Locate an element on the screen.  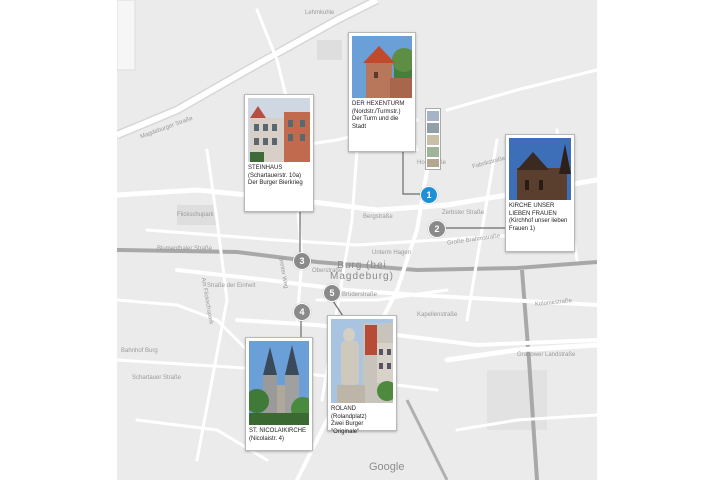
place-card-4: ST. NICOLAIKIRCHE (Nicolaistr. 4) is located at coordinates (279, 394).